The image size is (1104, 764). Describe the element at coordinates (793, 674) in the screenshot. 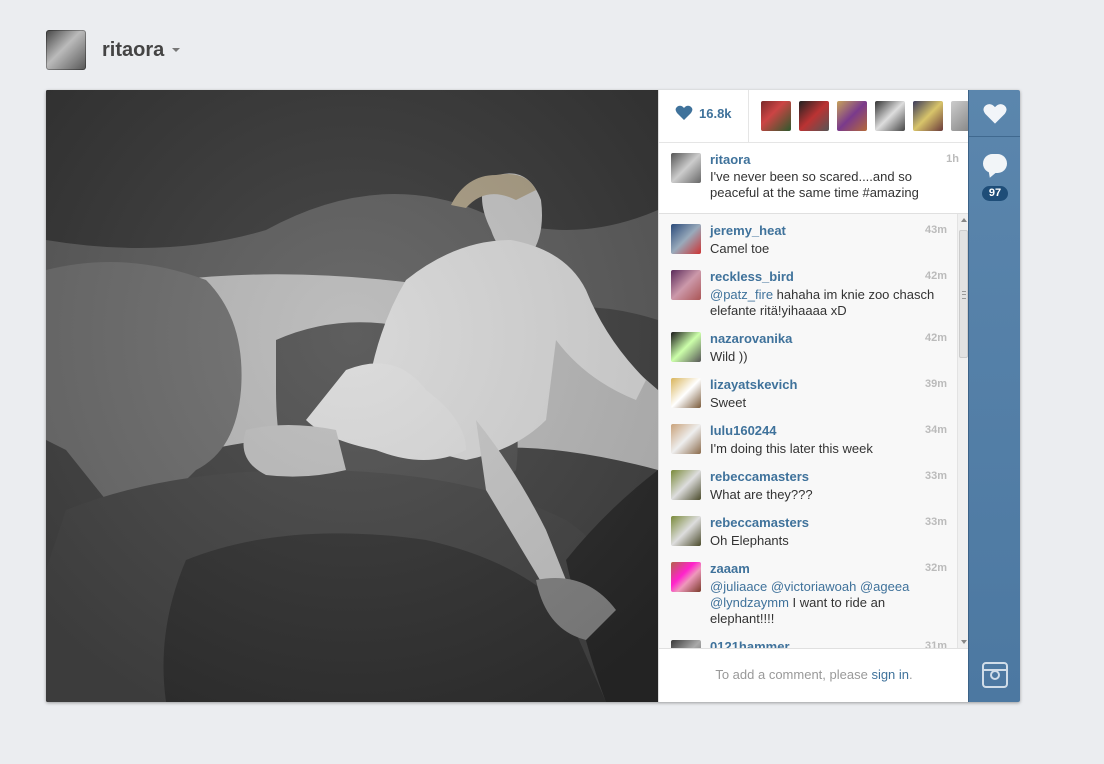

I see `add-comment-prefix: To add a comment, please` at that location.